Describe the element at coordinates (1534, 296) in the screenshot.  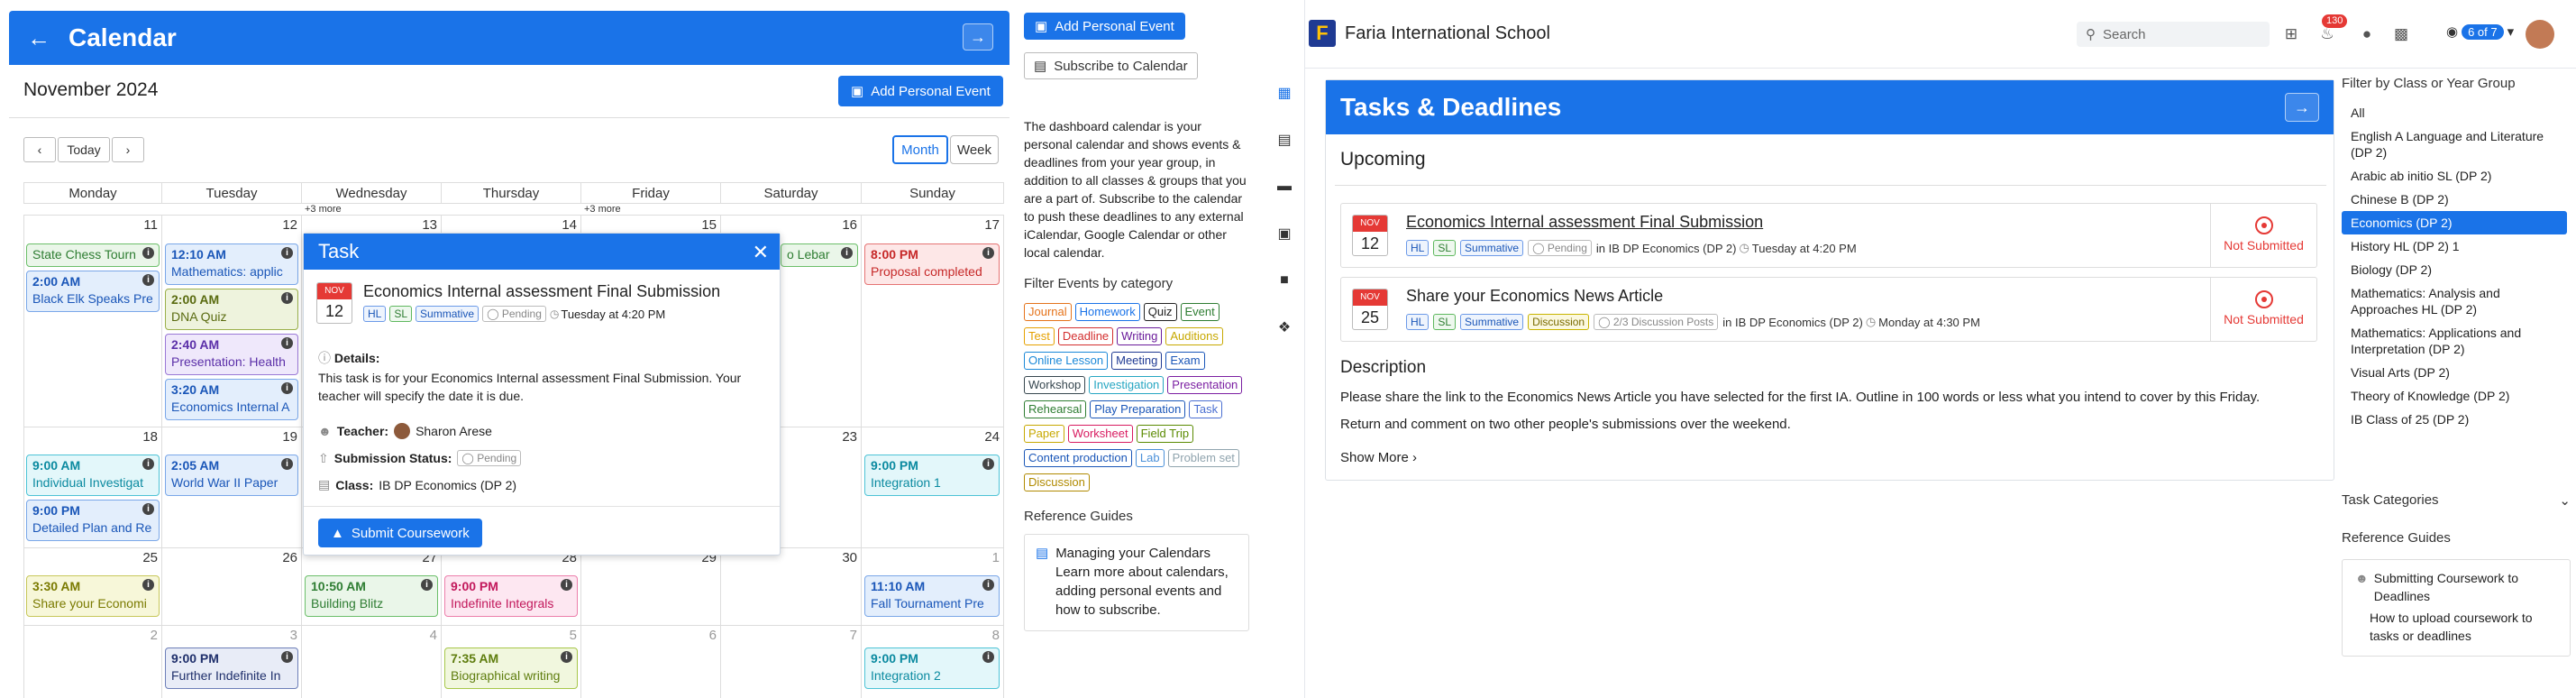
I see `task-title-link: Share your Economics News Article` at that location.